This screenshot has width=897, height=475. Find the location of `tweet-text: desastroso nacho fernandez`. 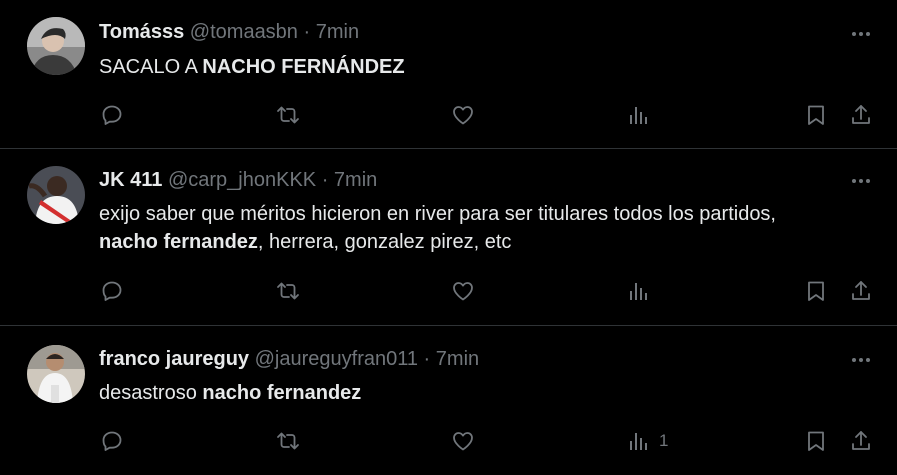

tweet-text: desastroso nacho fernandez is located at coordinates (449, 393).